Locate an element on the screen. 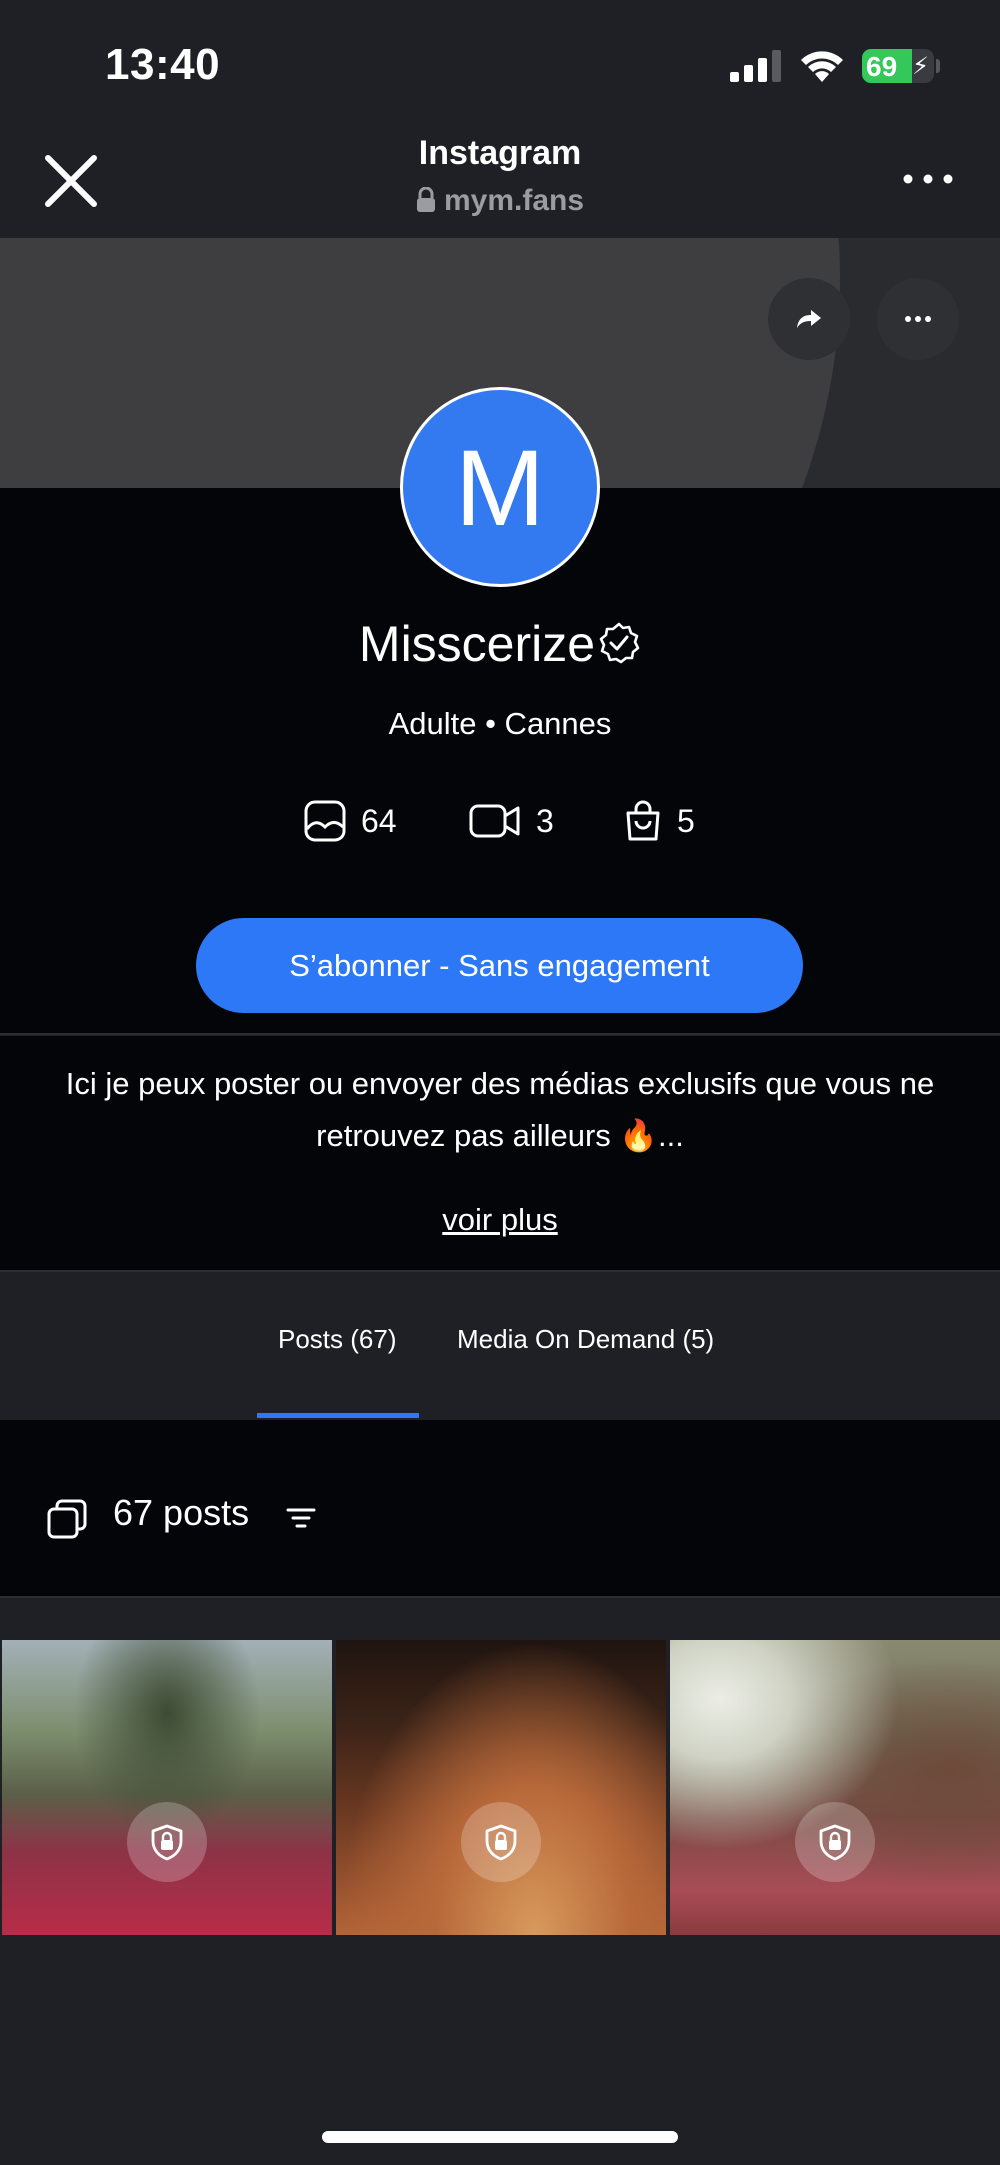 The width and height of the screenshot is (1000, 2165). subscribe-button: S’abonner - Sans engagement is located at coordinates (499, 965).